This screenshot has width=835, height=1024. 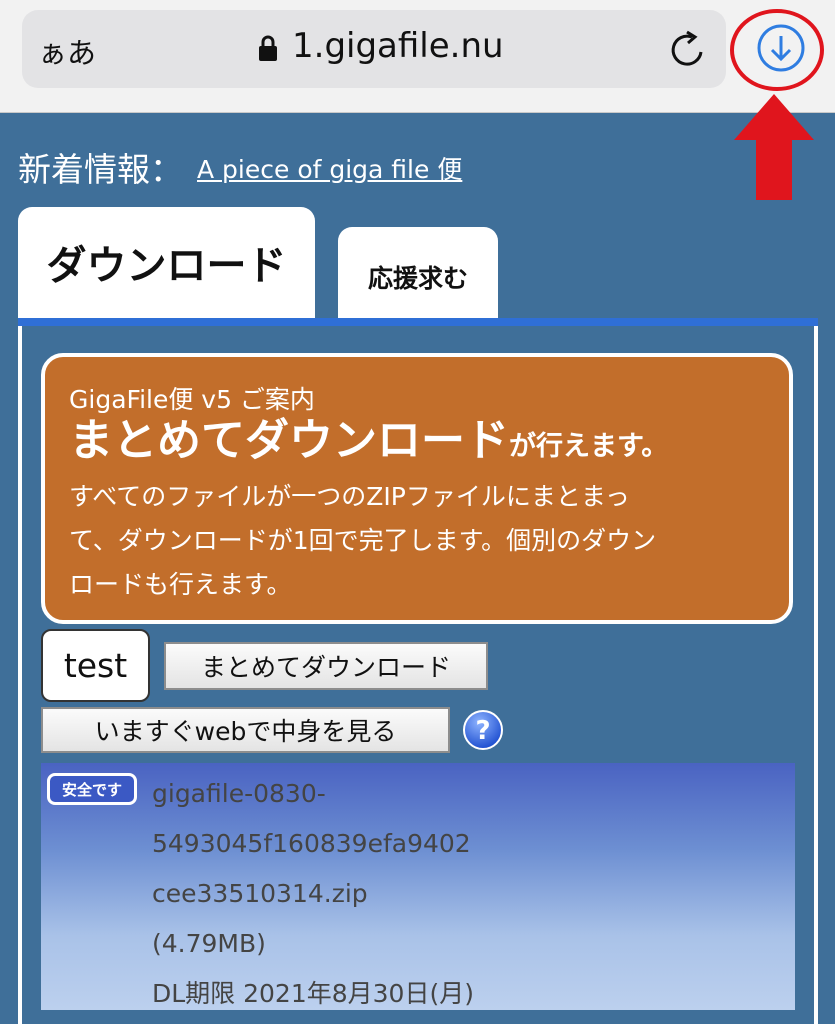 I want to click on file-name-line-1: gigafile-0830-, so click(x=313, y=794).